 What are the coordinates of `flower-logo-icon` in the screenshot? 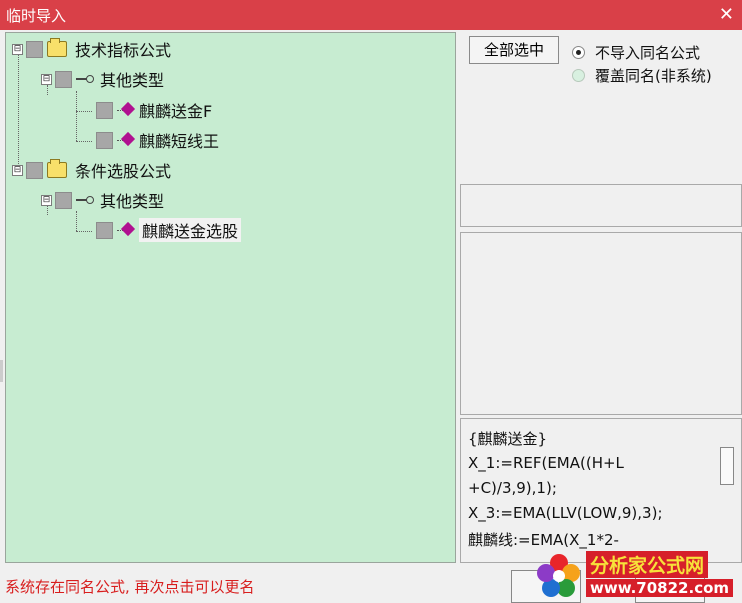 It's located at (558, 575).